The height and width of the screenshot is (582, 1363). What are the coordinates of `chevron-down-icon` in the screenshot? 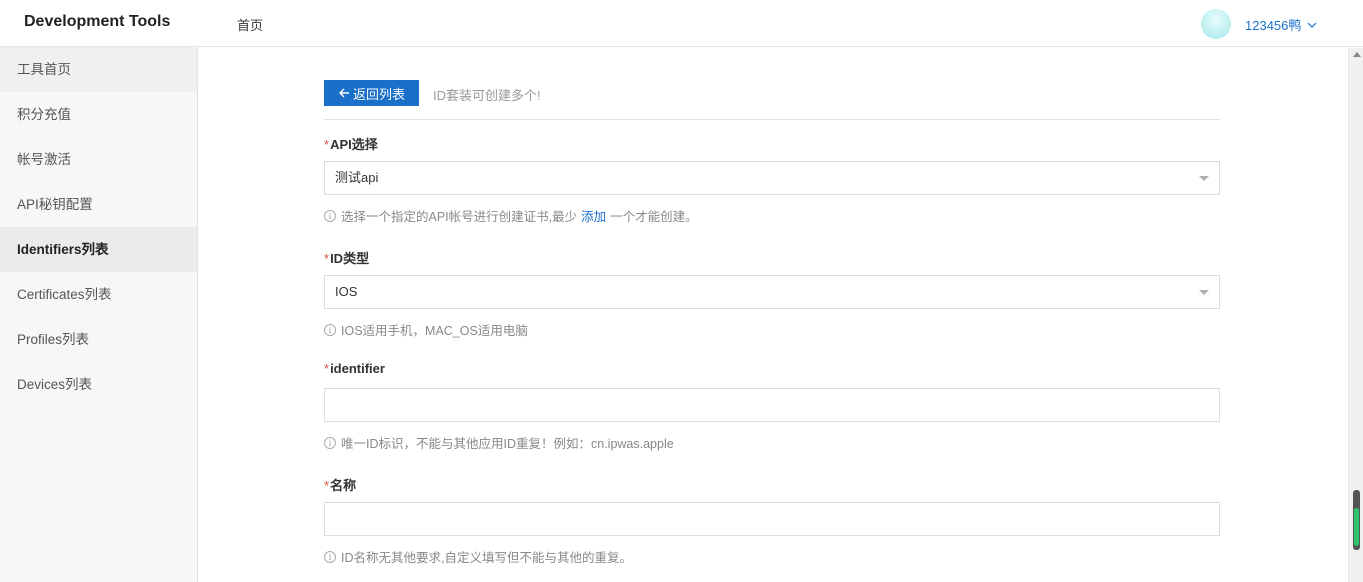 It's located at (1312, 25).